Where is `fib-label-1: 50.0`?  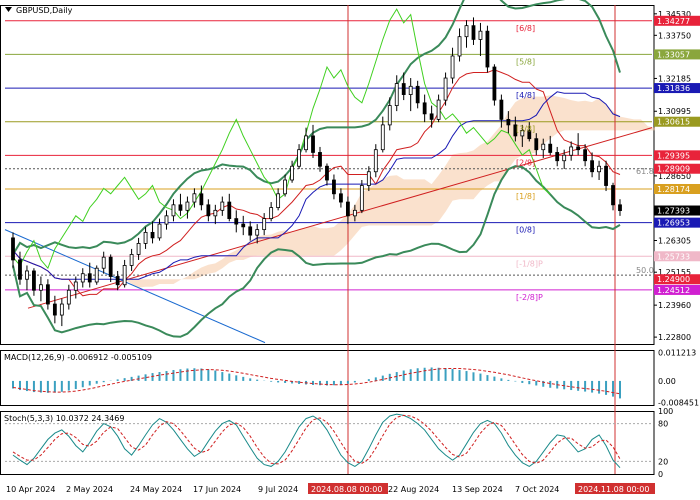
fib-label-1: 50.0 is located at coordinates (645, 270).